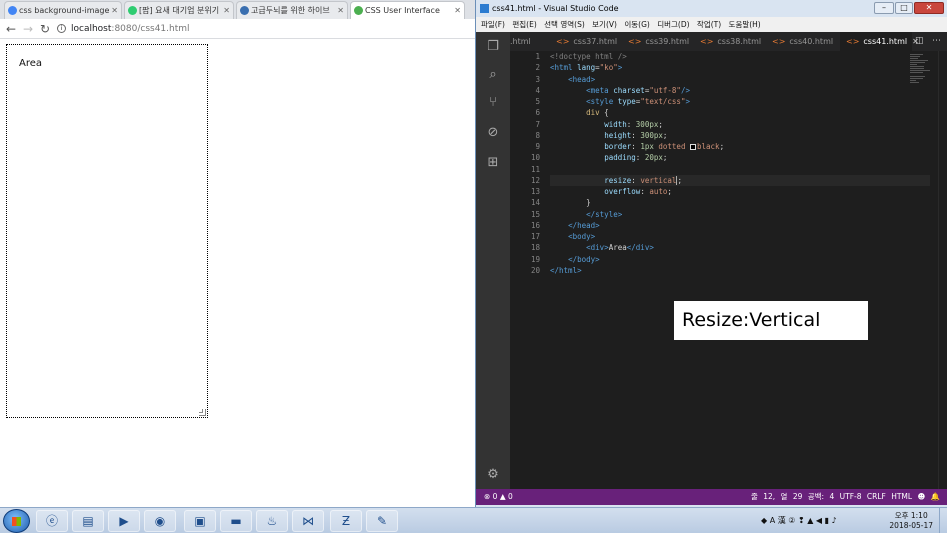 This screenshot has height=533, width=947. Describe the element at coordinates (537, 90) in the screenshot. I see `line-number: 4` at that location.